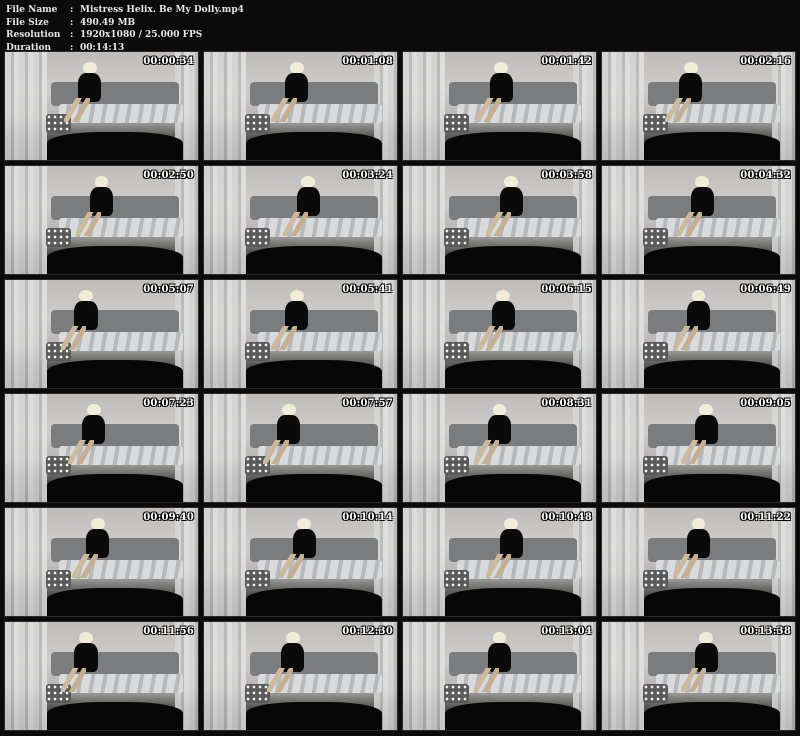 The image size is (800, 736). Describe the element at coordinates (566, 175) in the screenshot. I see `thumbnail-timestamp: 00:03:58` at that location.